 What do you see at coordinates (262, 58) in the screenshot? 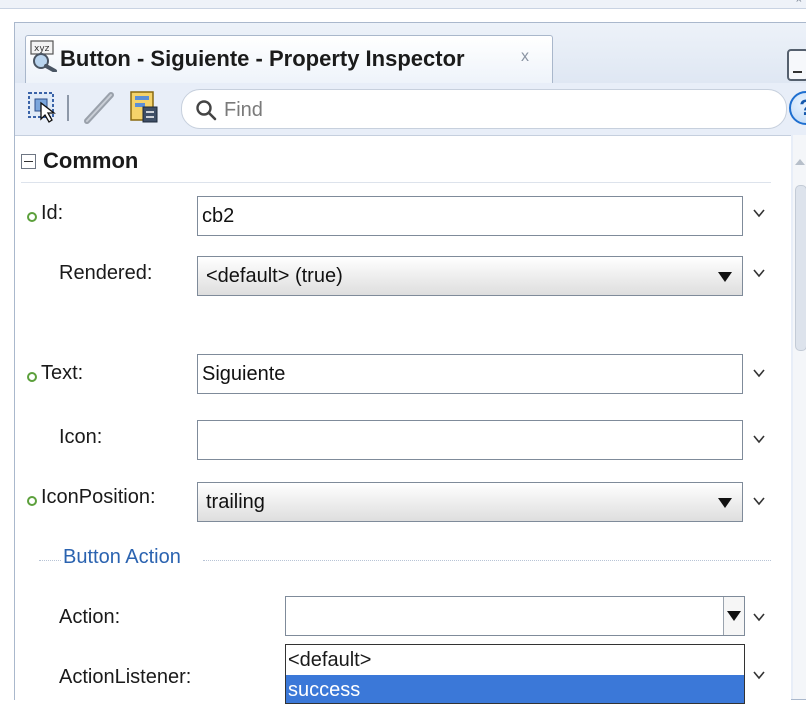
I see `tab-title: Button - Siguiente - Property Inspector` at bounding box center [262, 58].